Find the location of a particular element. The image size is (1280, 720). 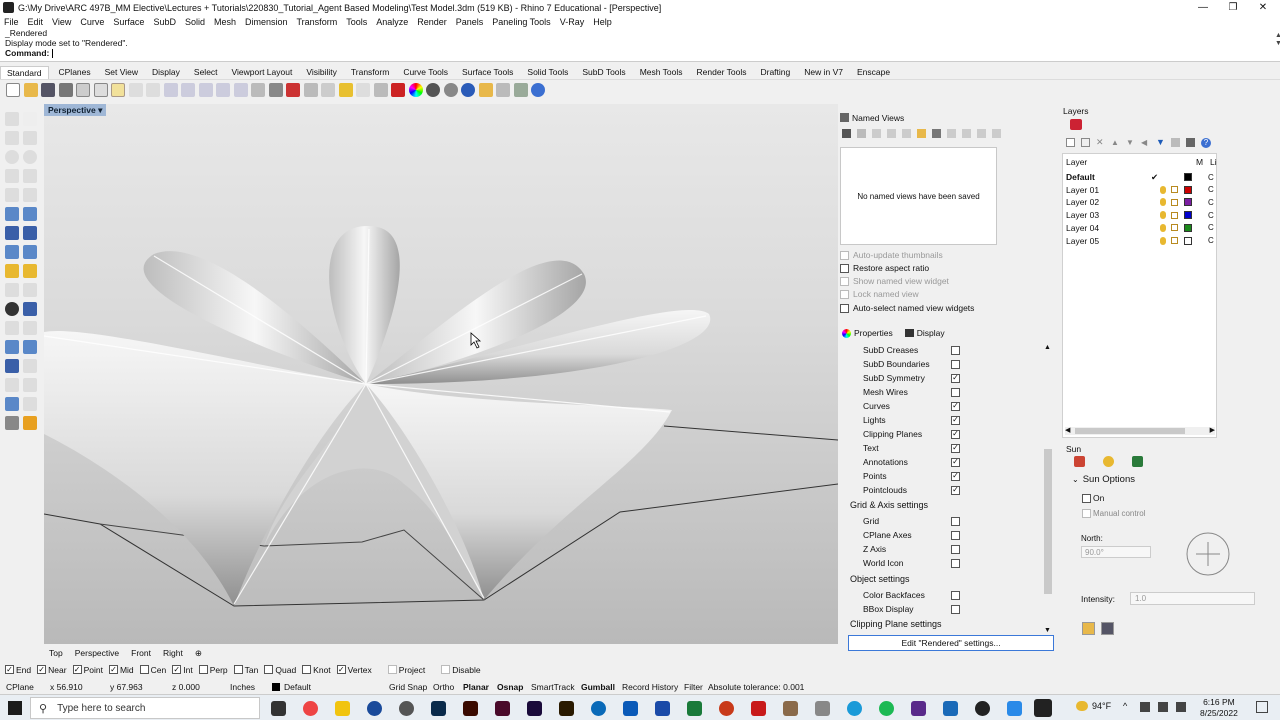

layer-name: Layer 03 is located at coordinates (1082, 215).